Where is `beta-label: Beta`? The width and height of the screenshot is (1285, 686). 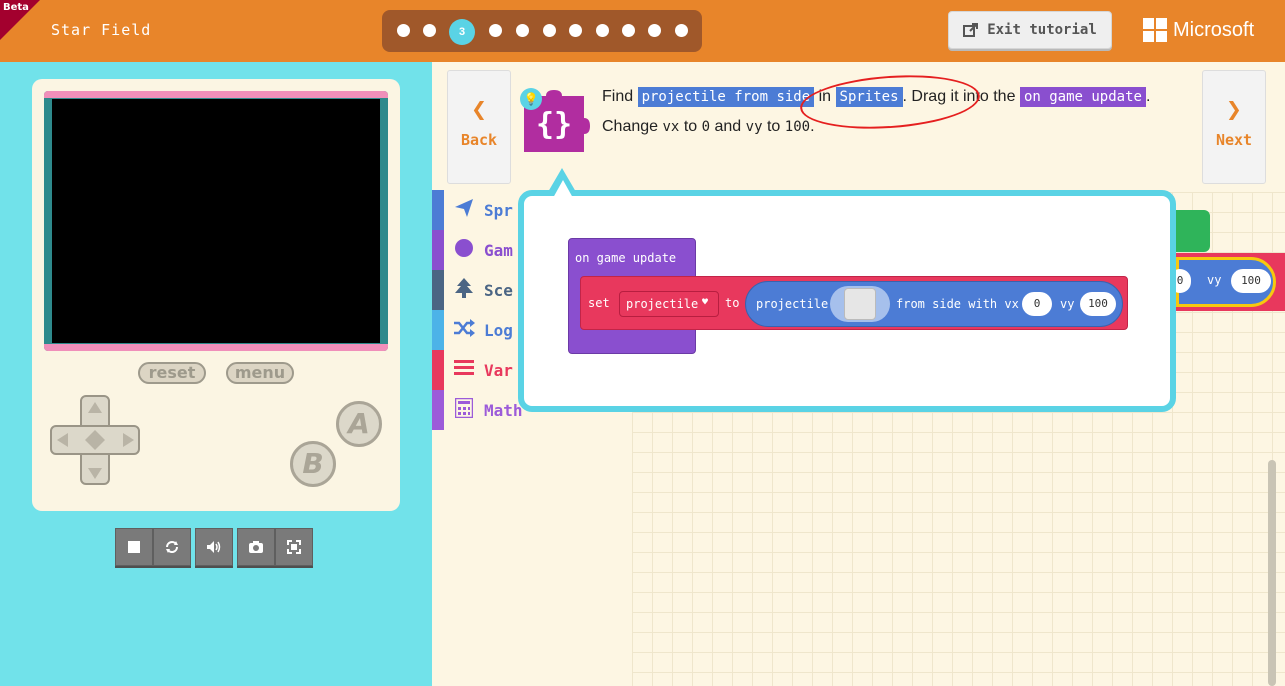
beta-label: Beta is located at coordinates (16, 7).